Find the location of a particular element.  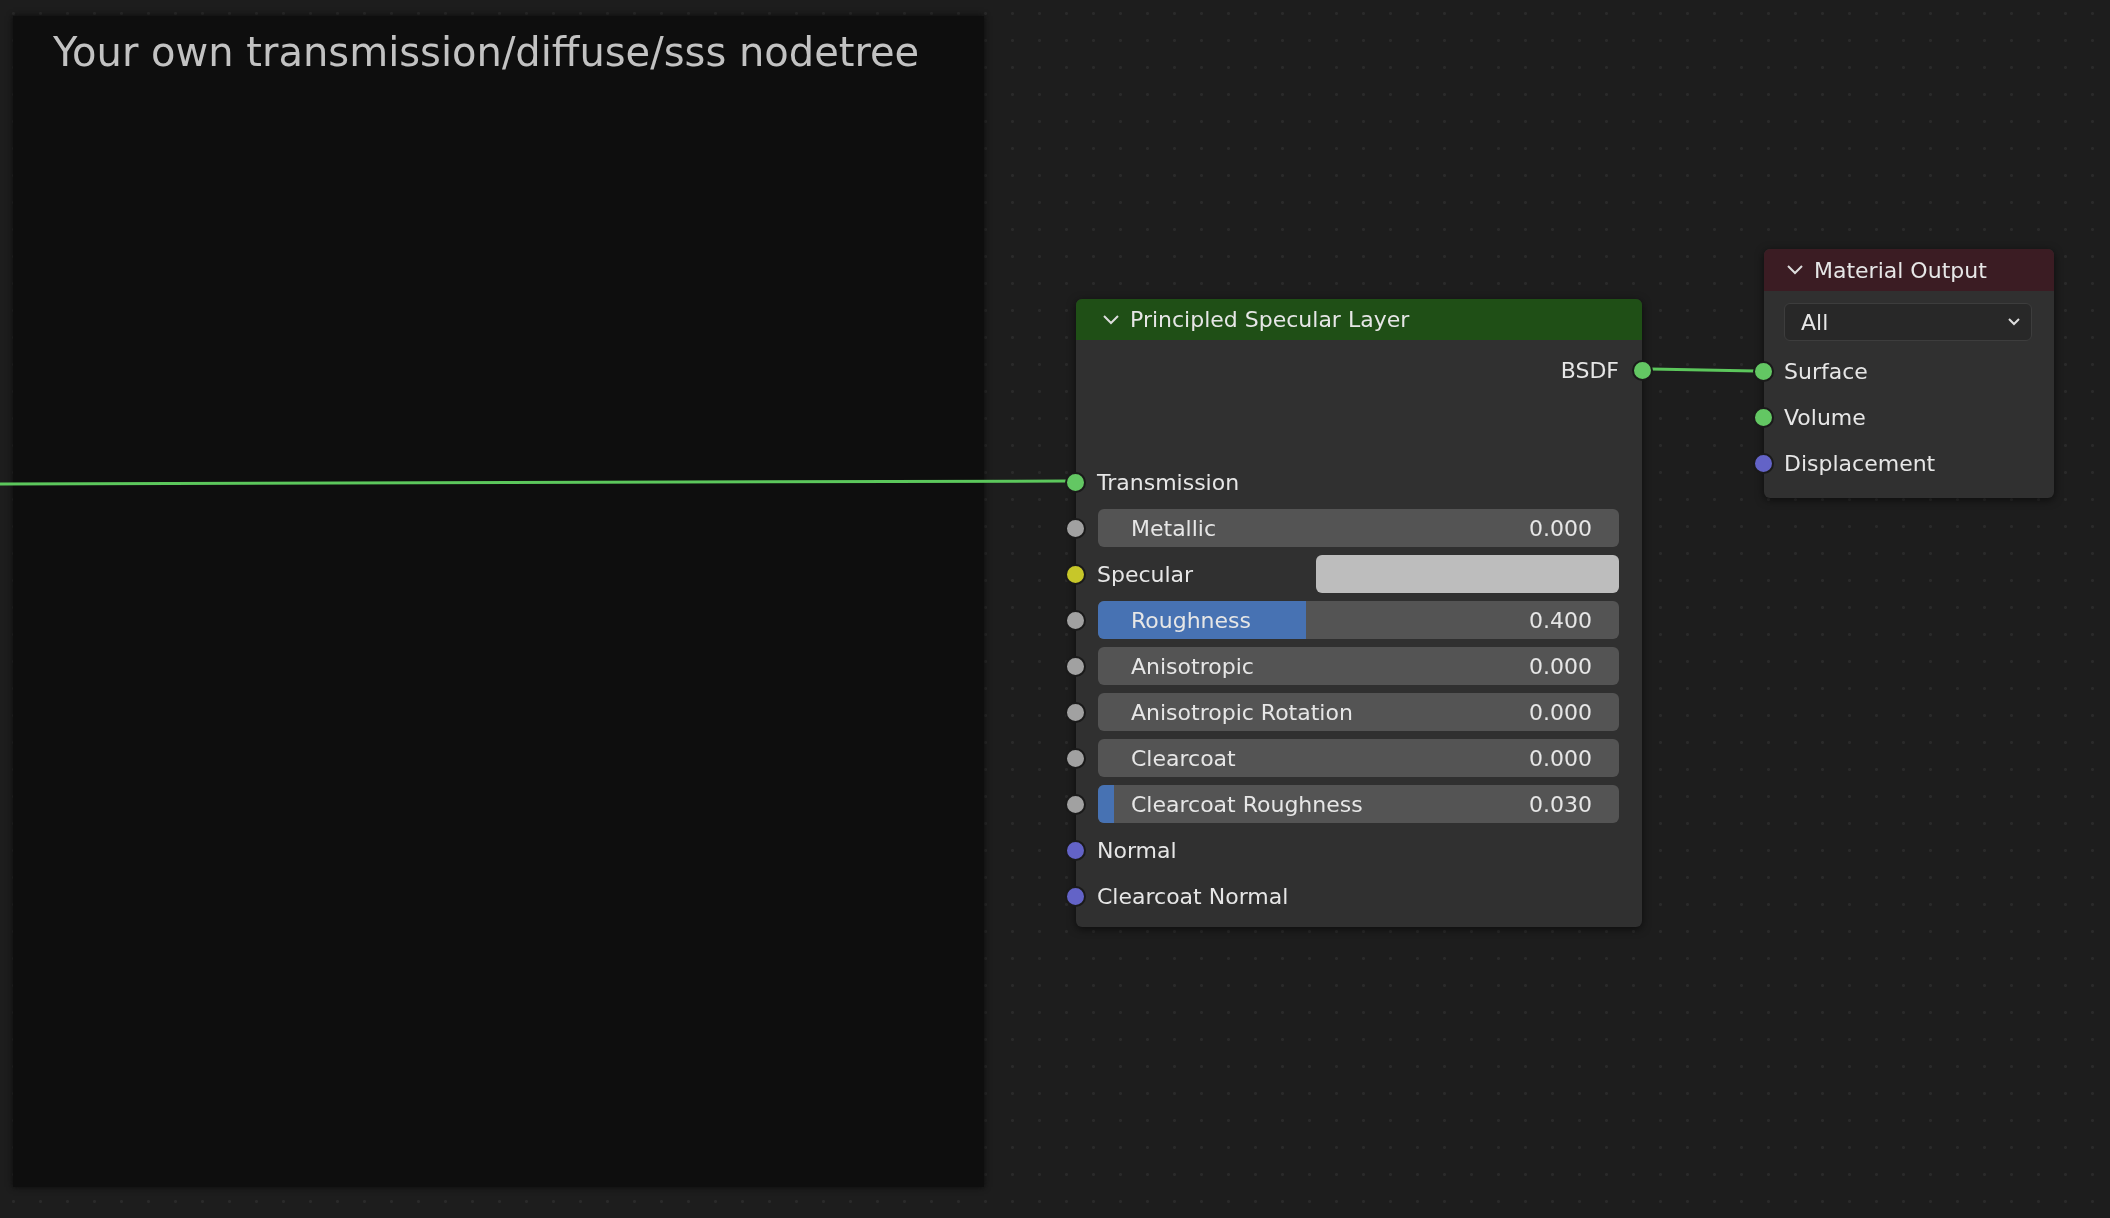

target-dropdown: All is located at coordinates (1908, 322).